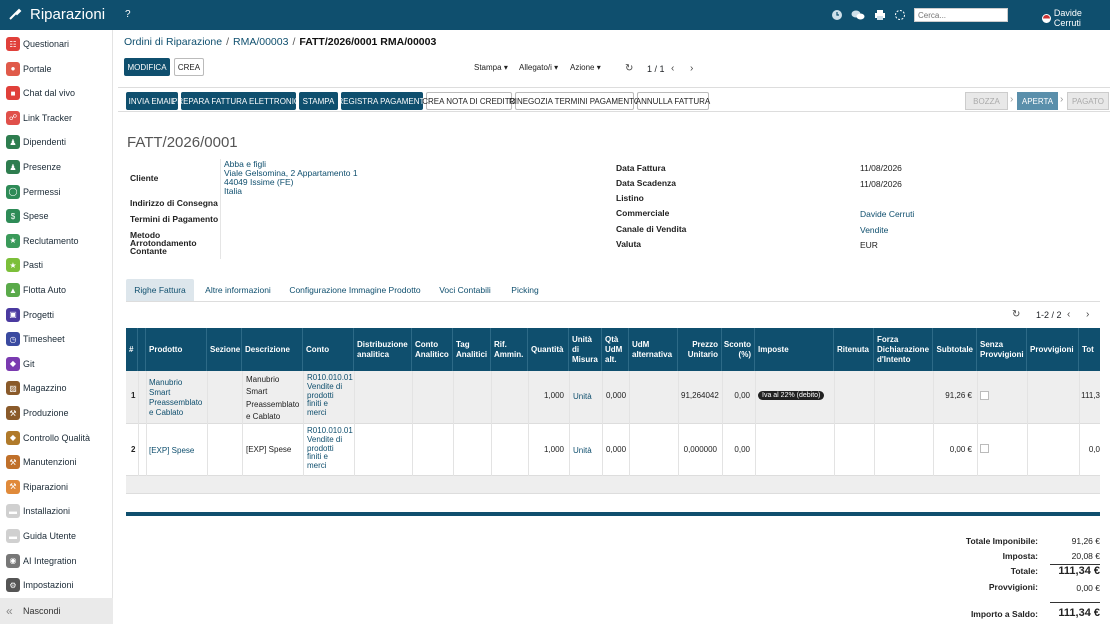 The height and width of the screenshot is (624, 1110). I want to click on sidebar-item-pasti: ★ Pasti, so click(56, 265).